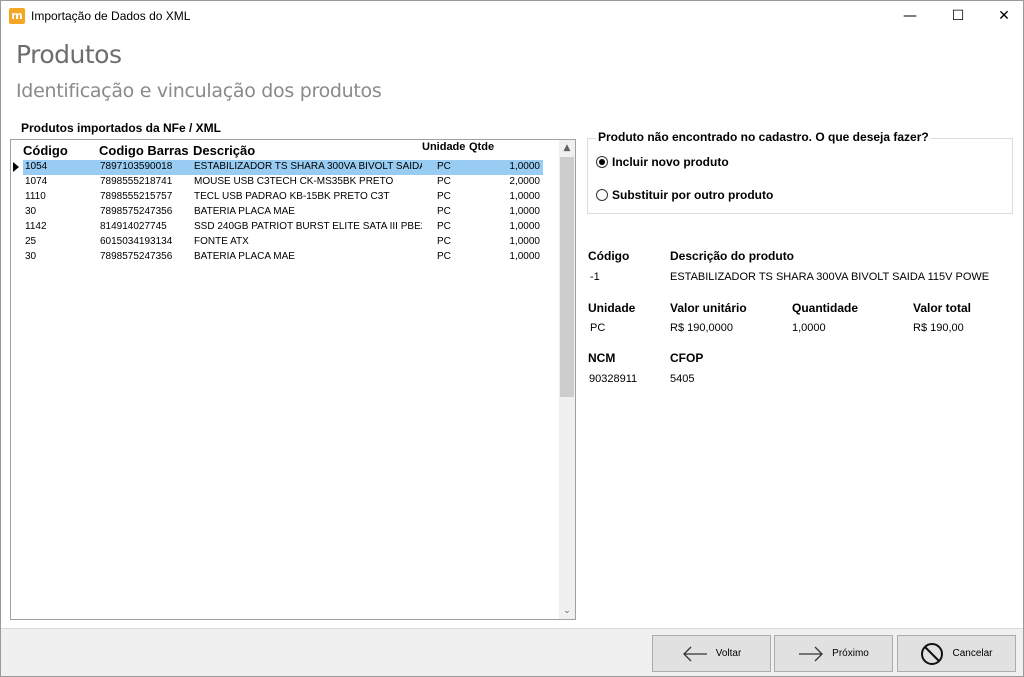 This screenshot has height=677, width=1024. What do you see at coordinates (136, 241) in the screenshot?
I see `cell-codigo-barras: 6015034193134` at bounding box center [136, 241].